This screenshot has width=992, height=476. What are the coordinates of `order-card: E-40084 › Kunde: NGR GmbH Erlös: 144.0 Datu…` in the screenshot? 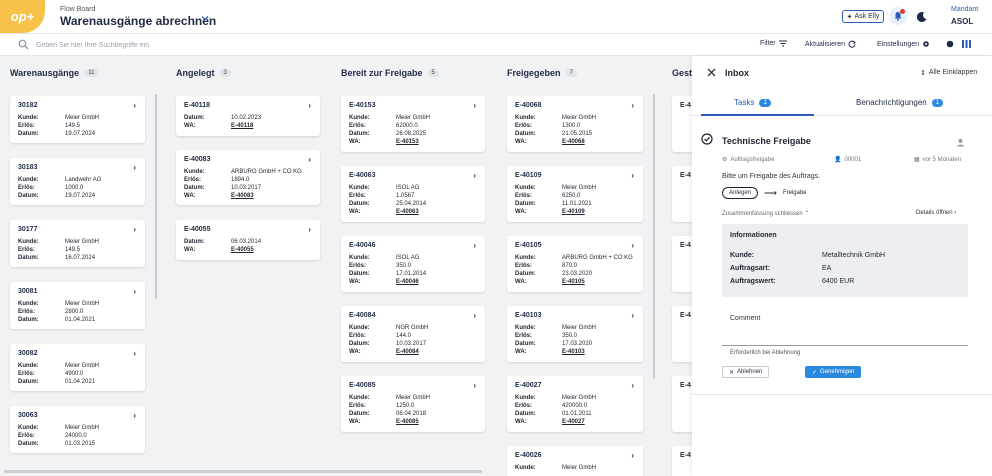 It's located at (413, 334).